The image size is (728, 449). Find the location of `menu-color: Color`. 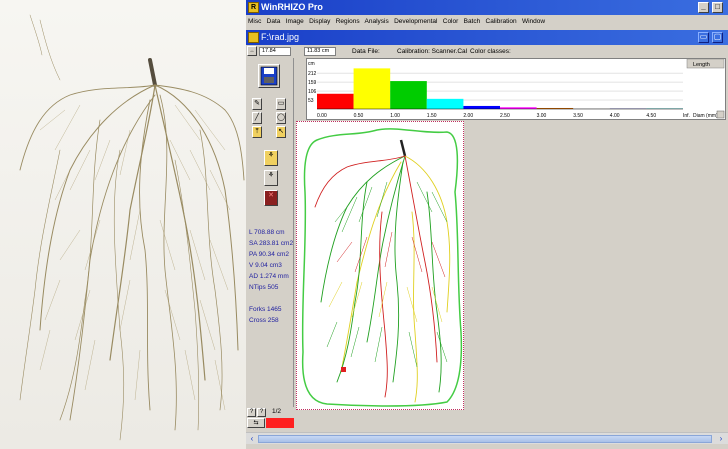

menu-color: Color is located at coordinates (451, 21).